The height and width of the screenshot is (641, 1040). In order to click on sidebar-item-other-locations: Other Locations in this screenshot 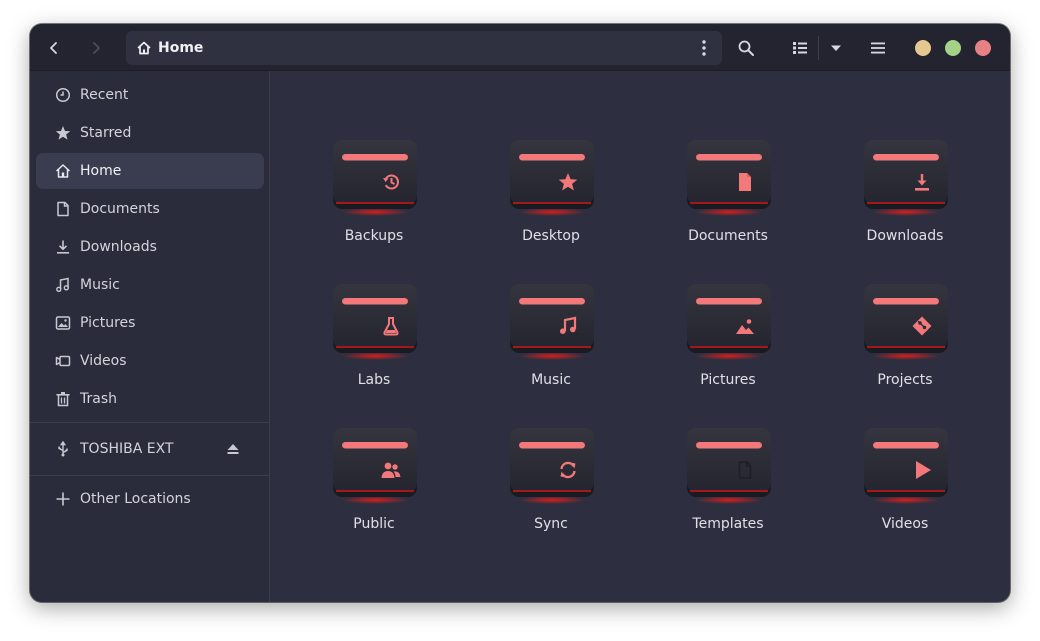, I will do `click(150, 499)`.